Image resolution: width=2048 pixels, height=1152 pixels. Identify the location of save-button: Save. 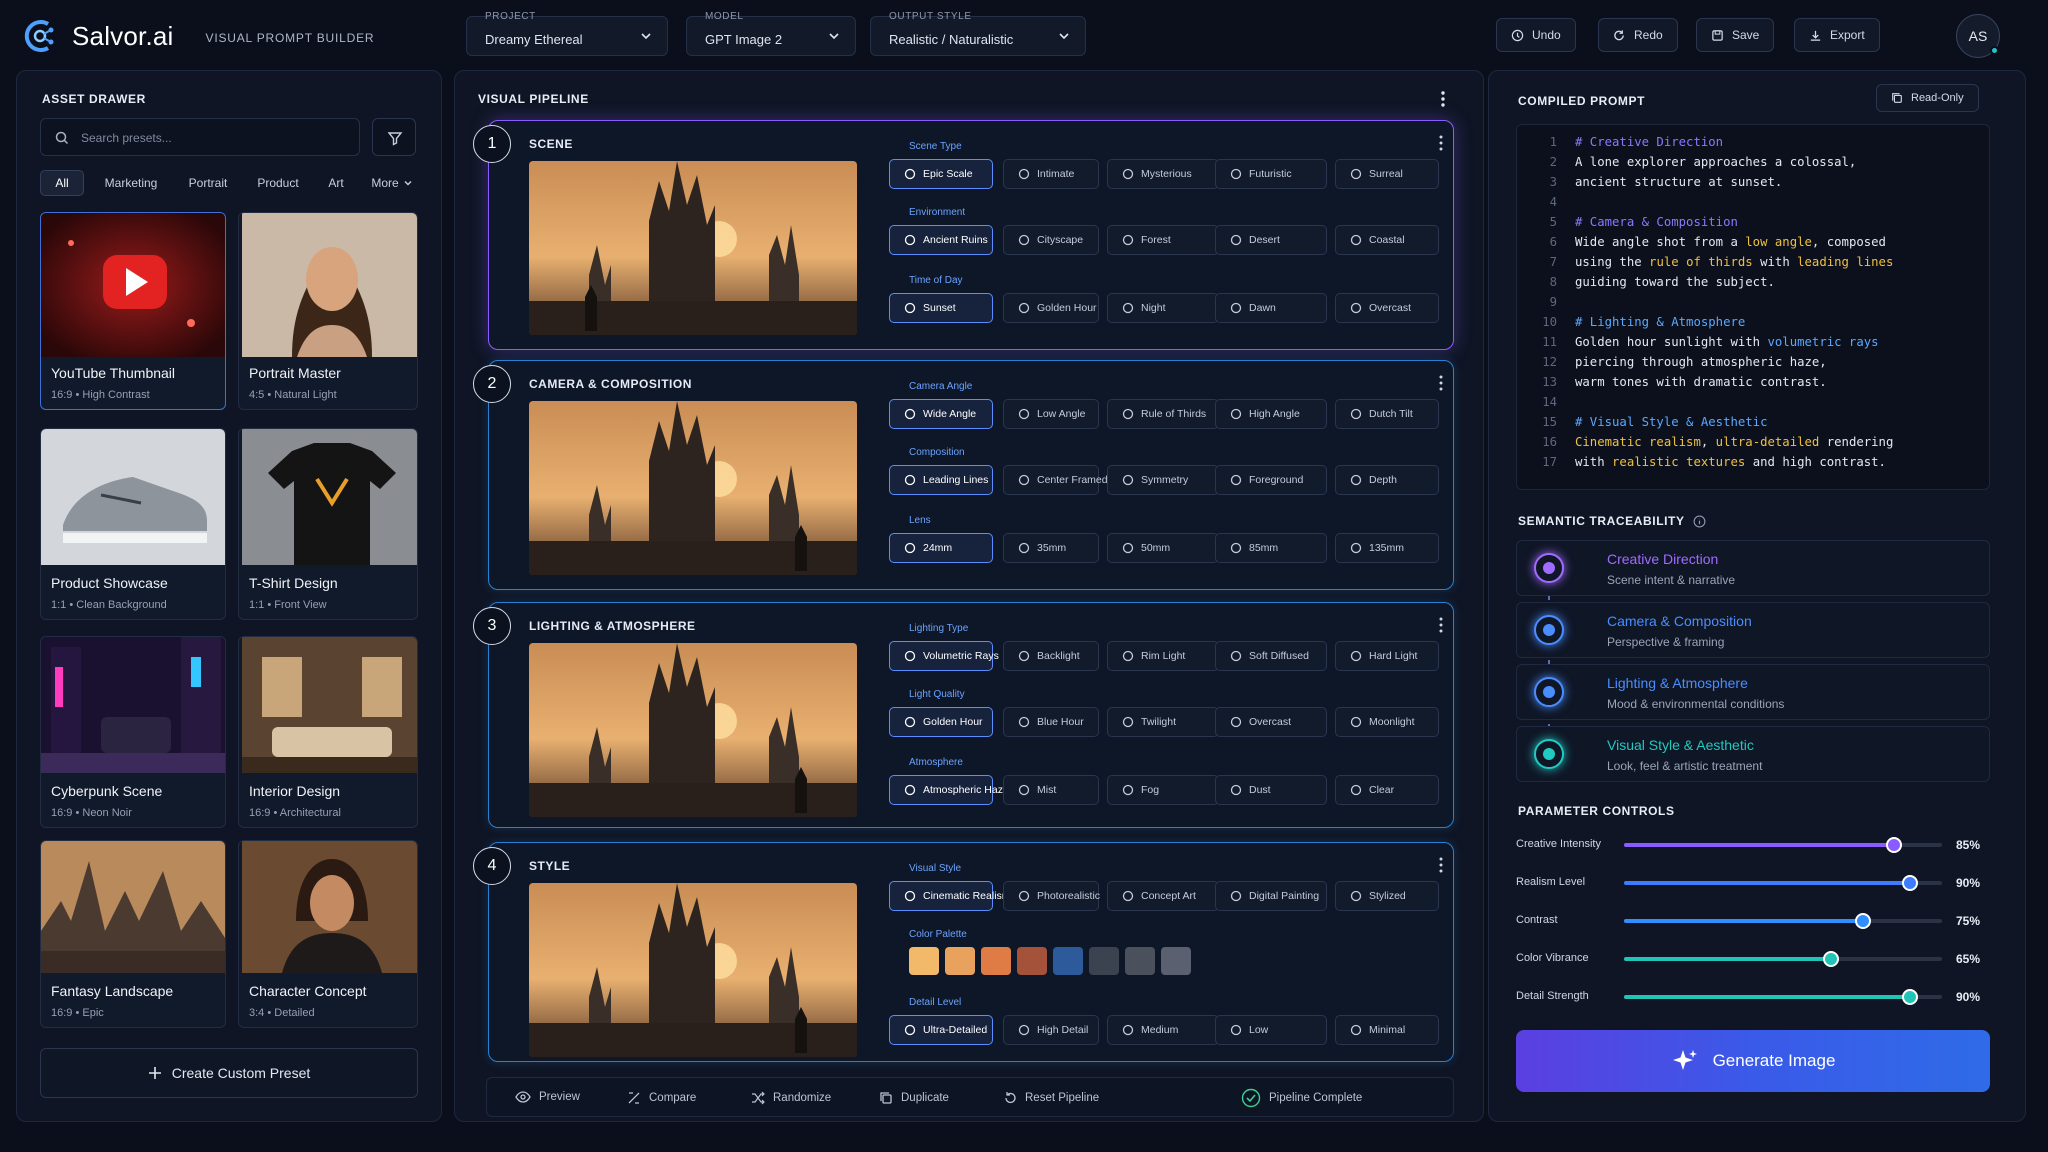
(1735, 35).